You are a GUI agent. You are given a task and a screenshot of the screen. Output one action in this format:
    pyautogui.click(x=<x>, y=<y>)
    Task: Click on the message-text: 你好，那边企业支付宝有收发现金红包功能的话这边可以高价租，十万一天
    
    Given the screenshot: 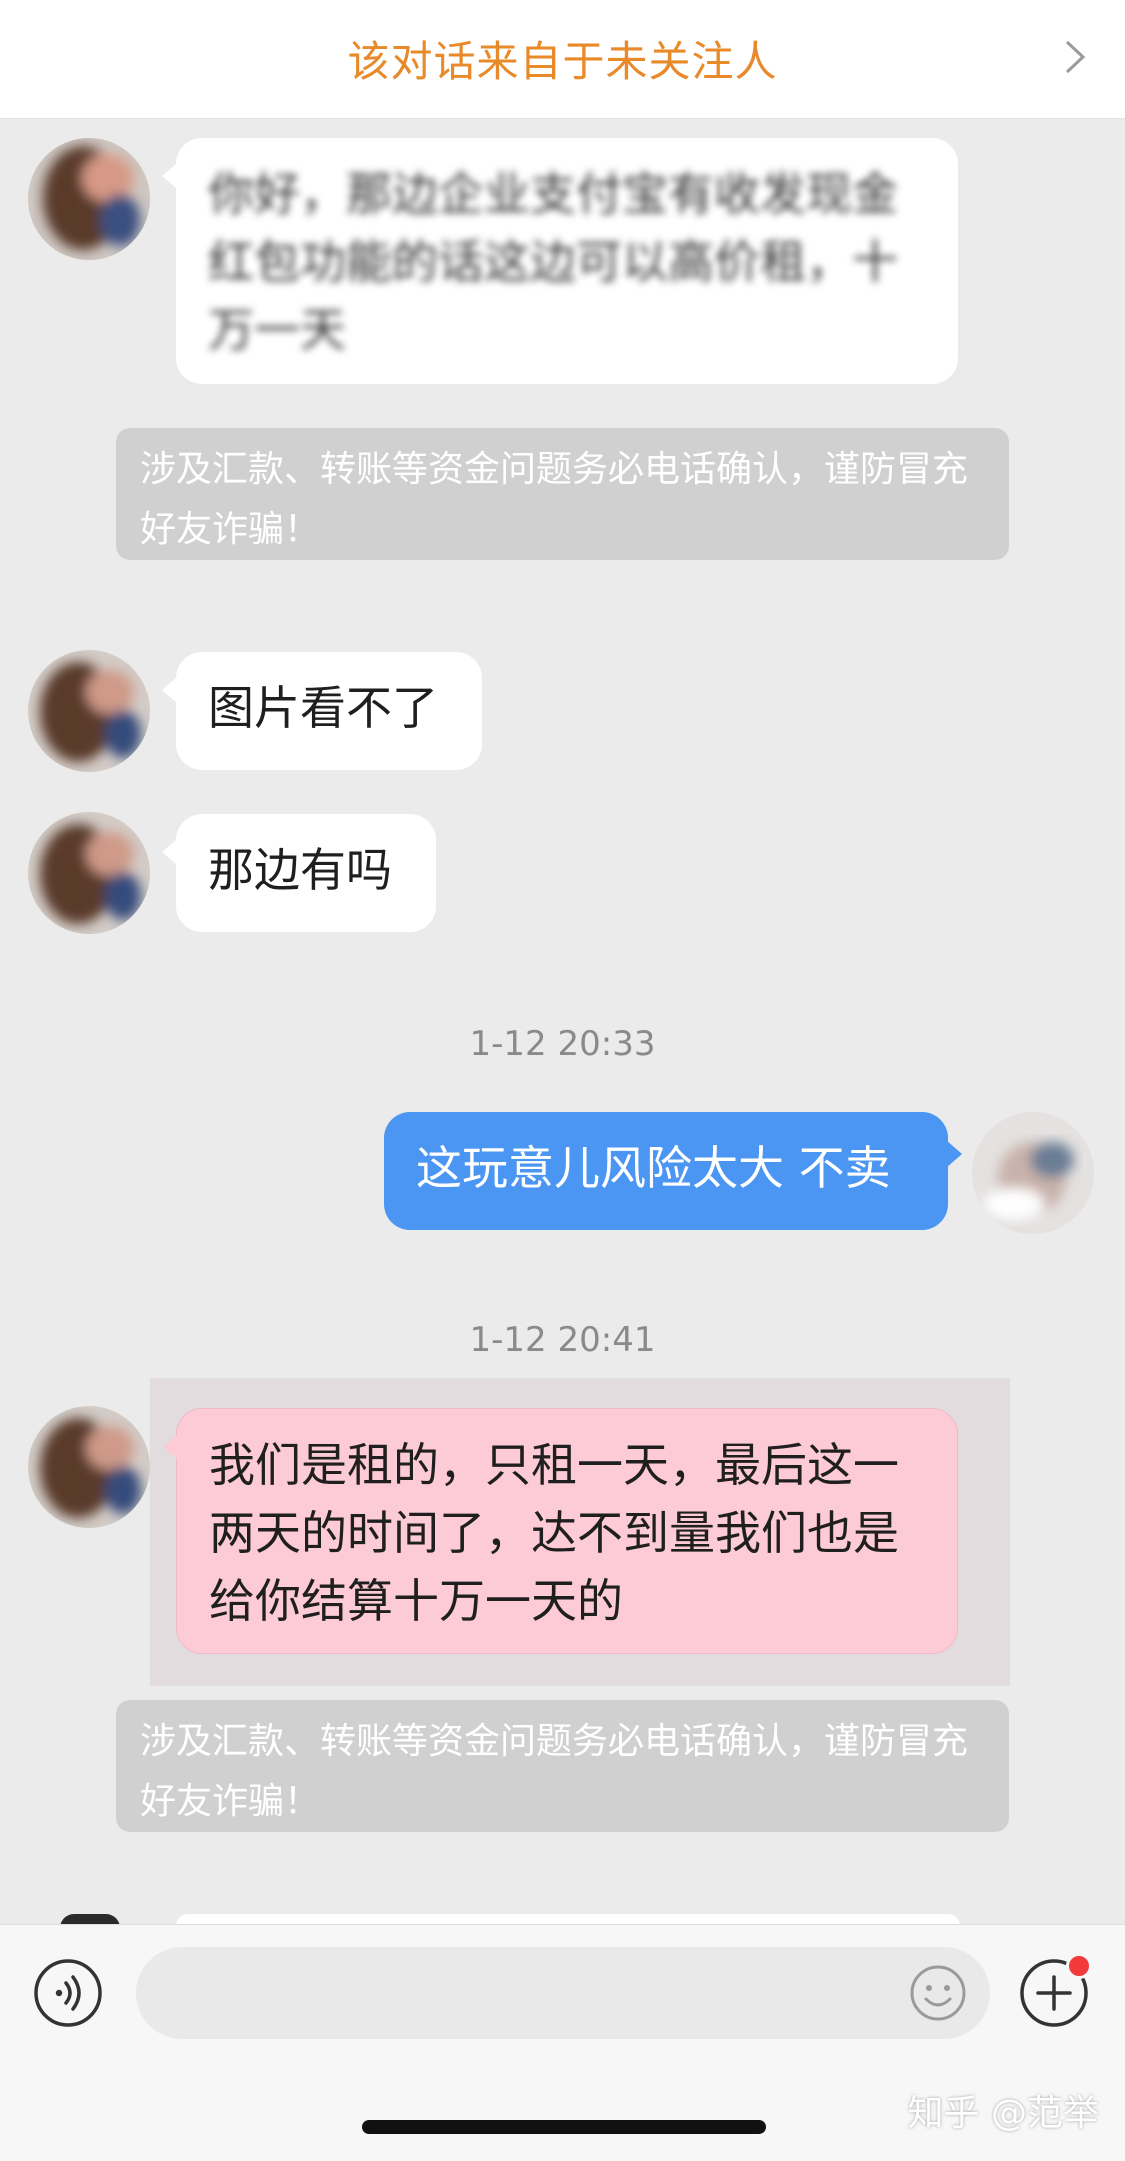 What is the action you would take?
    pyautogui.click(x=553, y=262)
    